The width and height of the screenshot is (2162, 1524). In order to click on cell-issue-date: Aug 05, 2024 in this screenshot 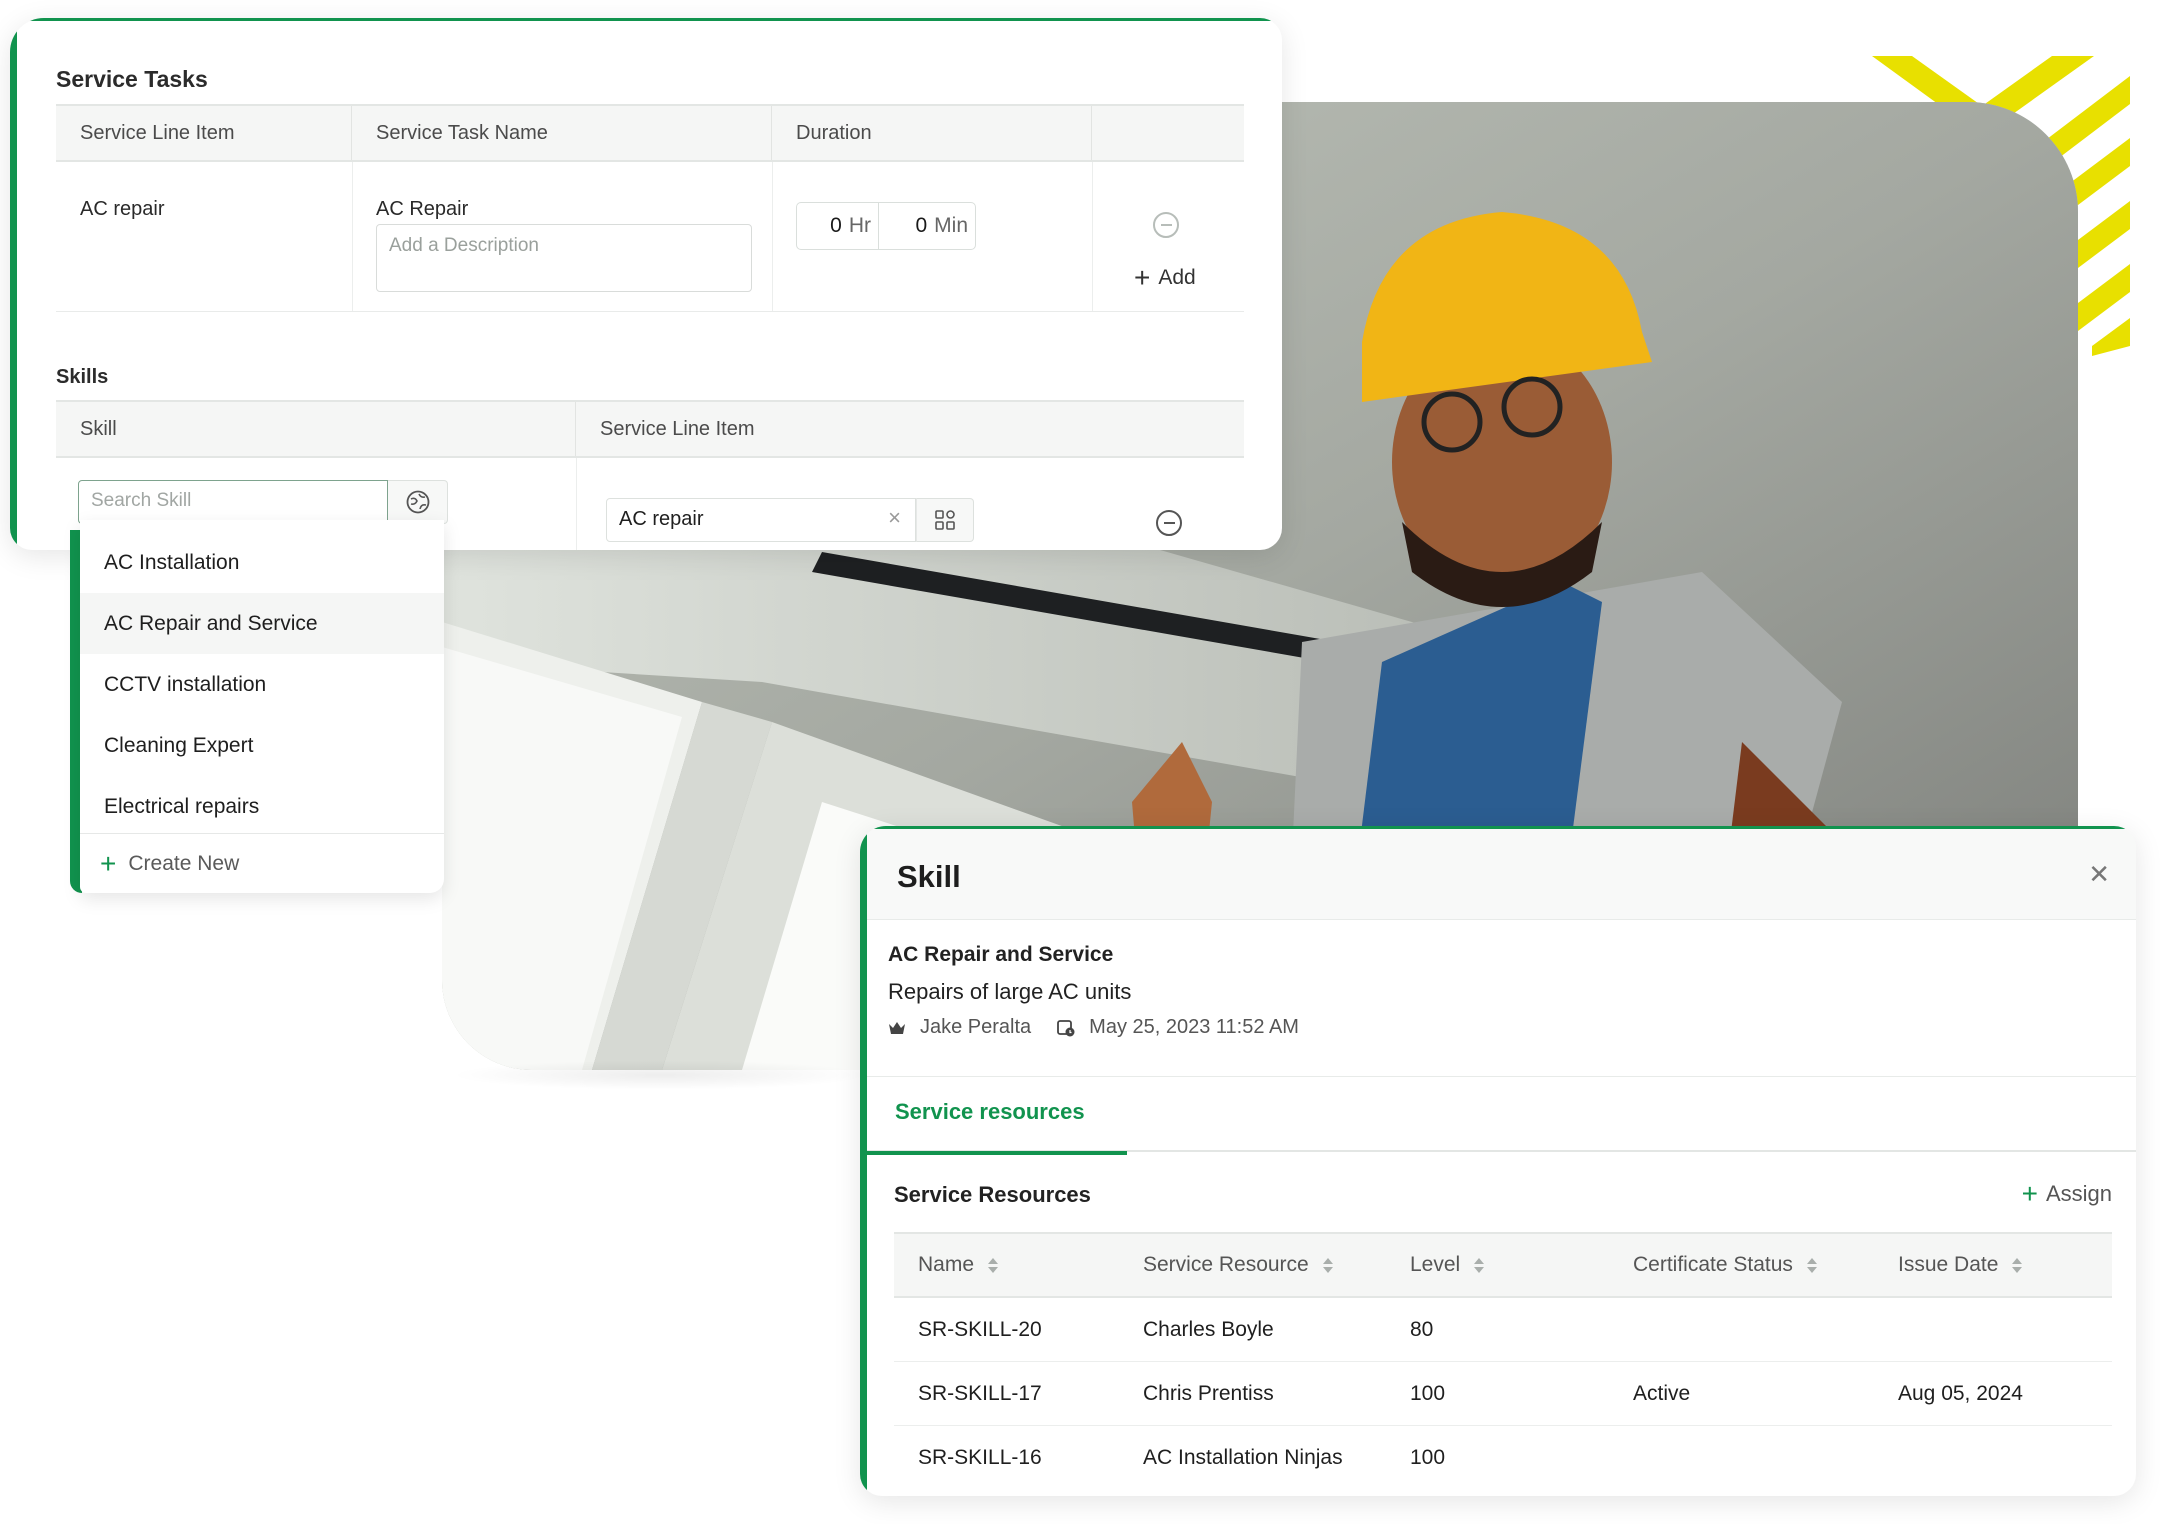, I will do `click(1960, 1393)`.